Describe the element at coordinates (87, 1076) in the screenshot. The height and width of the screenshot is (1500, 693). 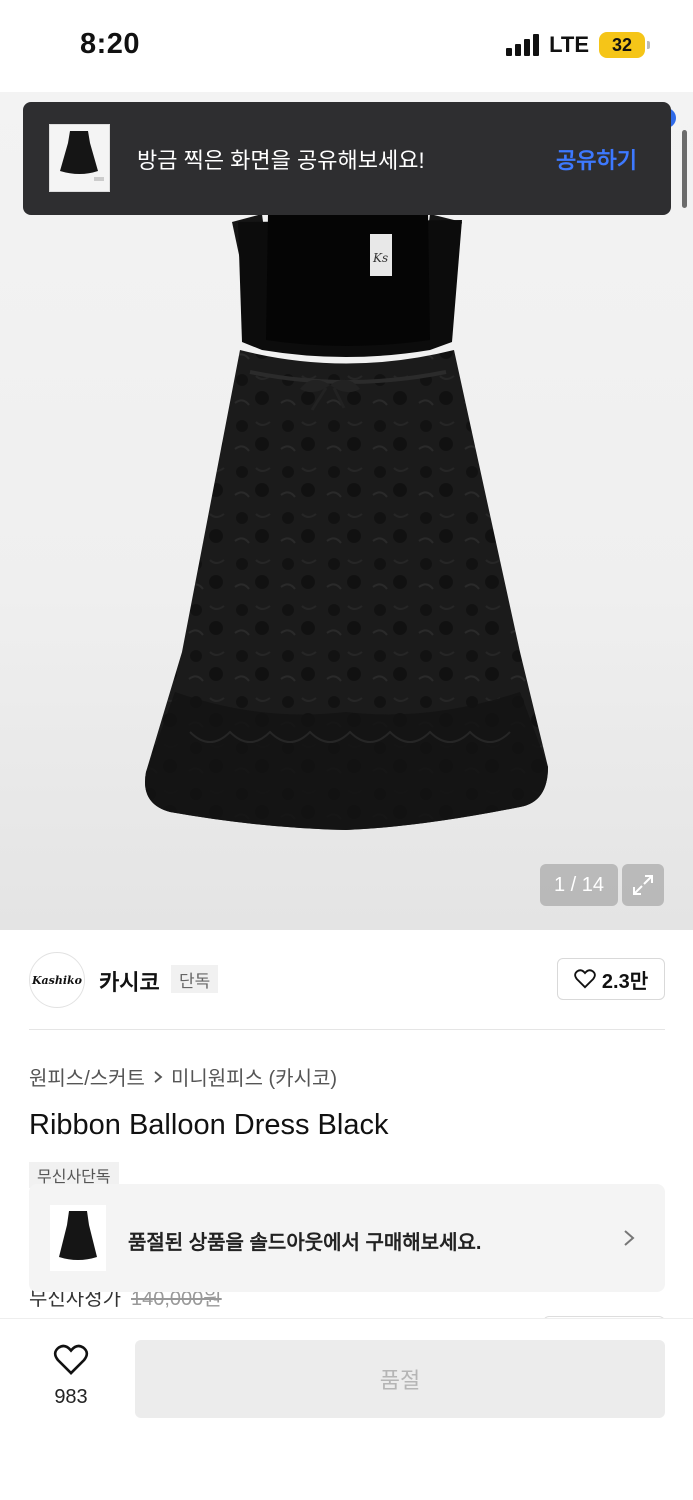
I see `breadcrumb-category: 원피스/스커트` at that location.